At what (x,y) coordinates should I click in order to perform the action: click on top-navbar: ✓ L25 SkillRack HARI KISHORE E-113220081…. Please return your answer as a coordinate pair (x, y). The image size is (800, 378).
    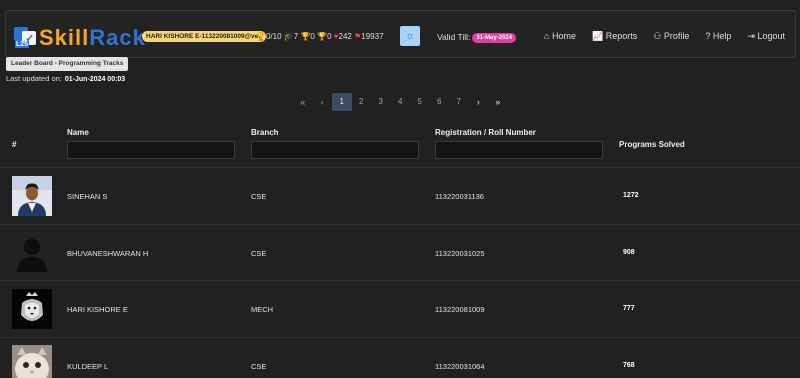
    Looking at the image, I should click on (400, 34).